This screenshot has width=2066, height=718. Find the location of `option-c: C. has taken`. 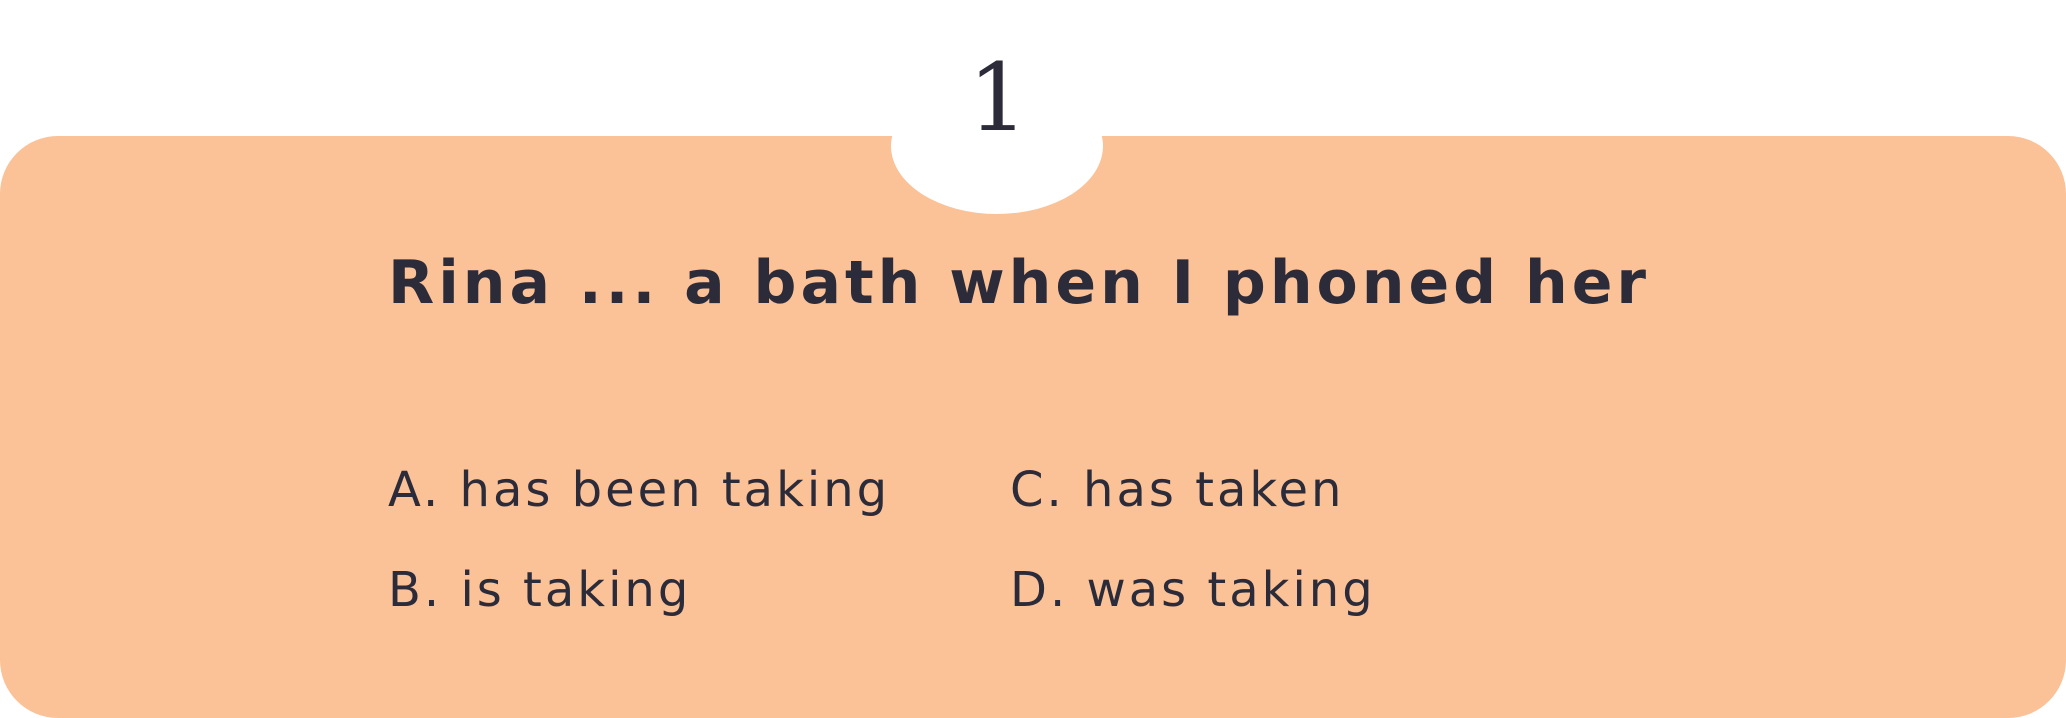

option-c: C. has taken is located at coordinates (1177, 490).